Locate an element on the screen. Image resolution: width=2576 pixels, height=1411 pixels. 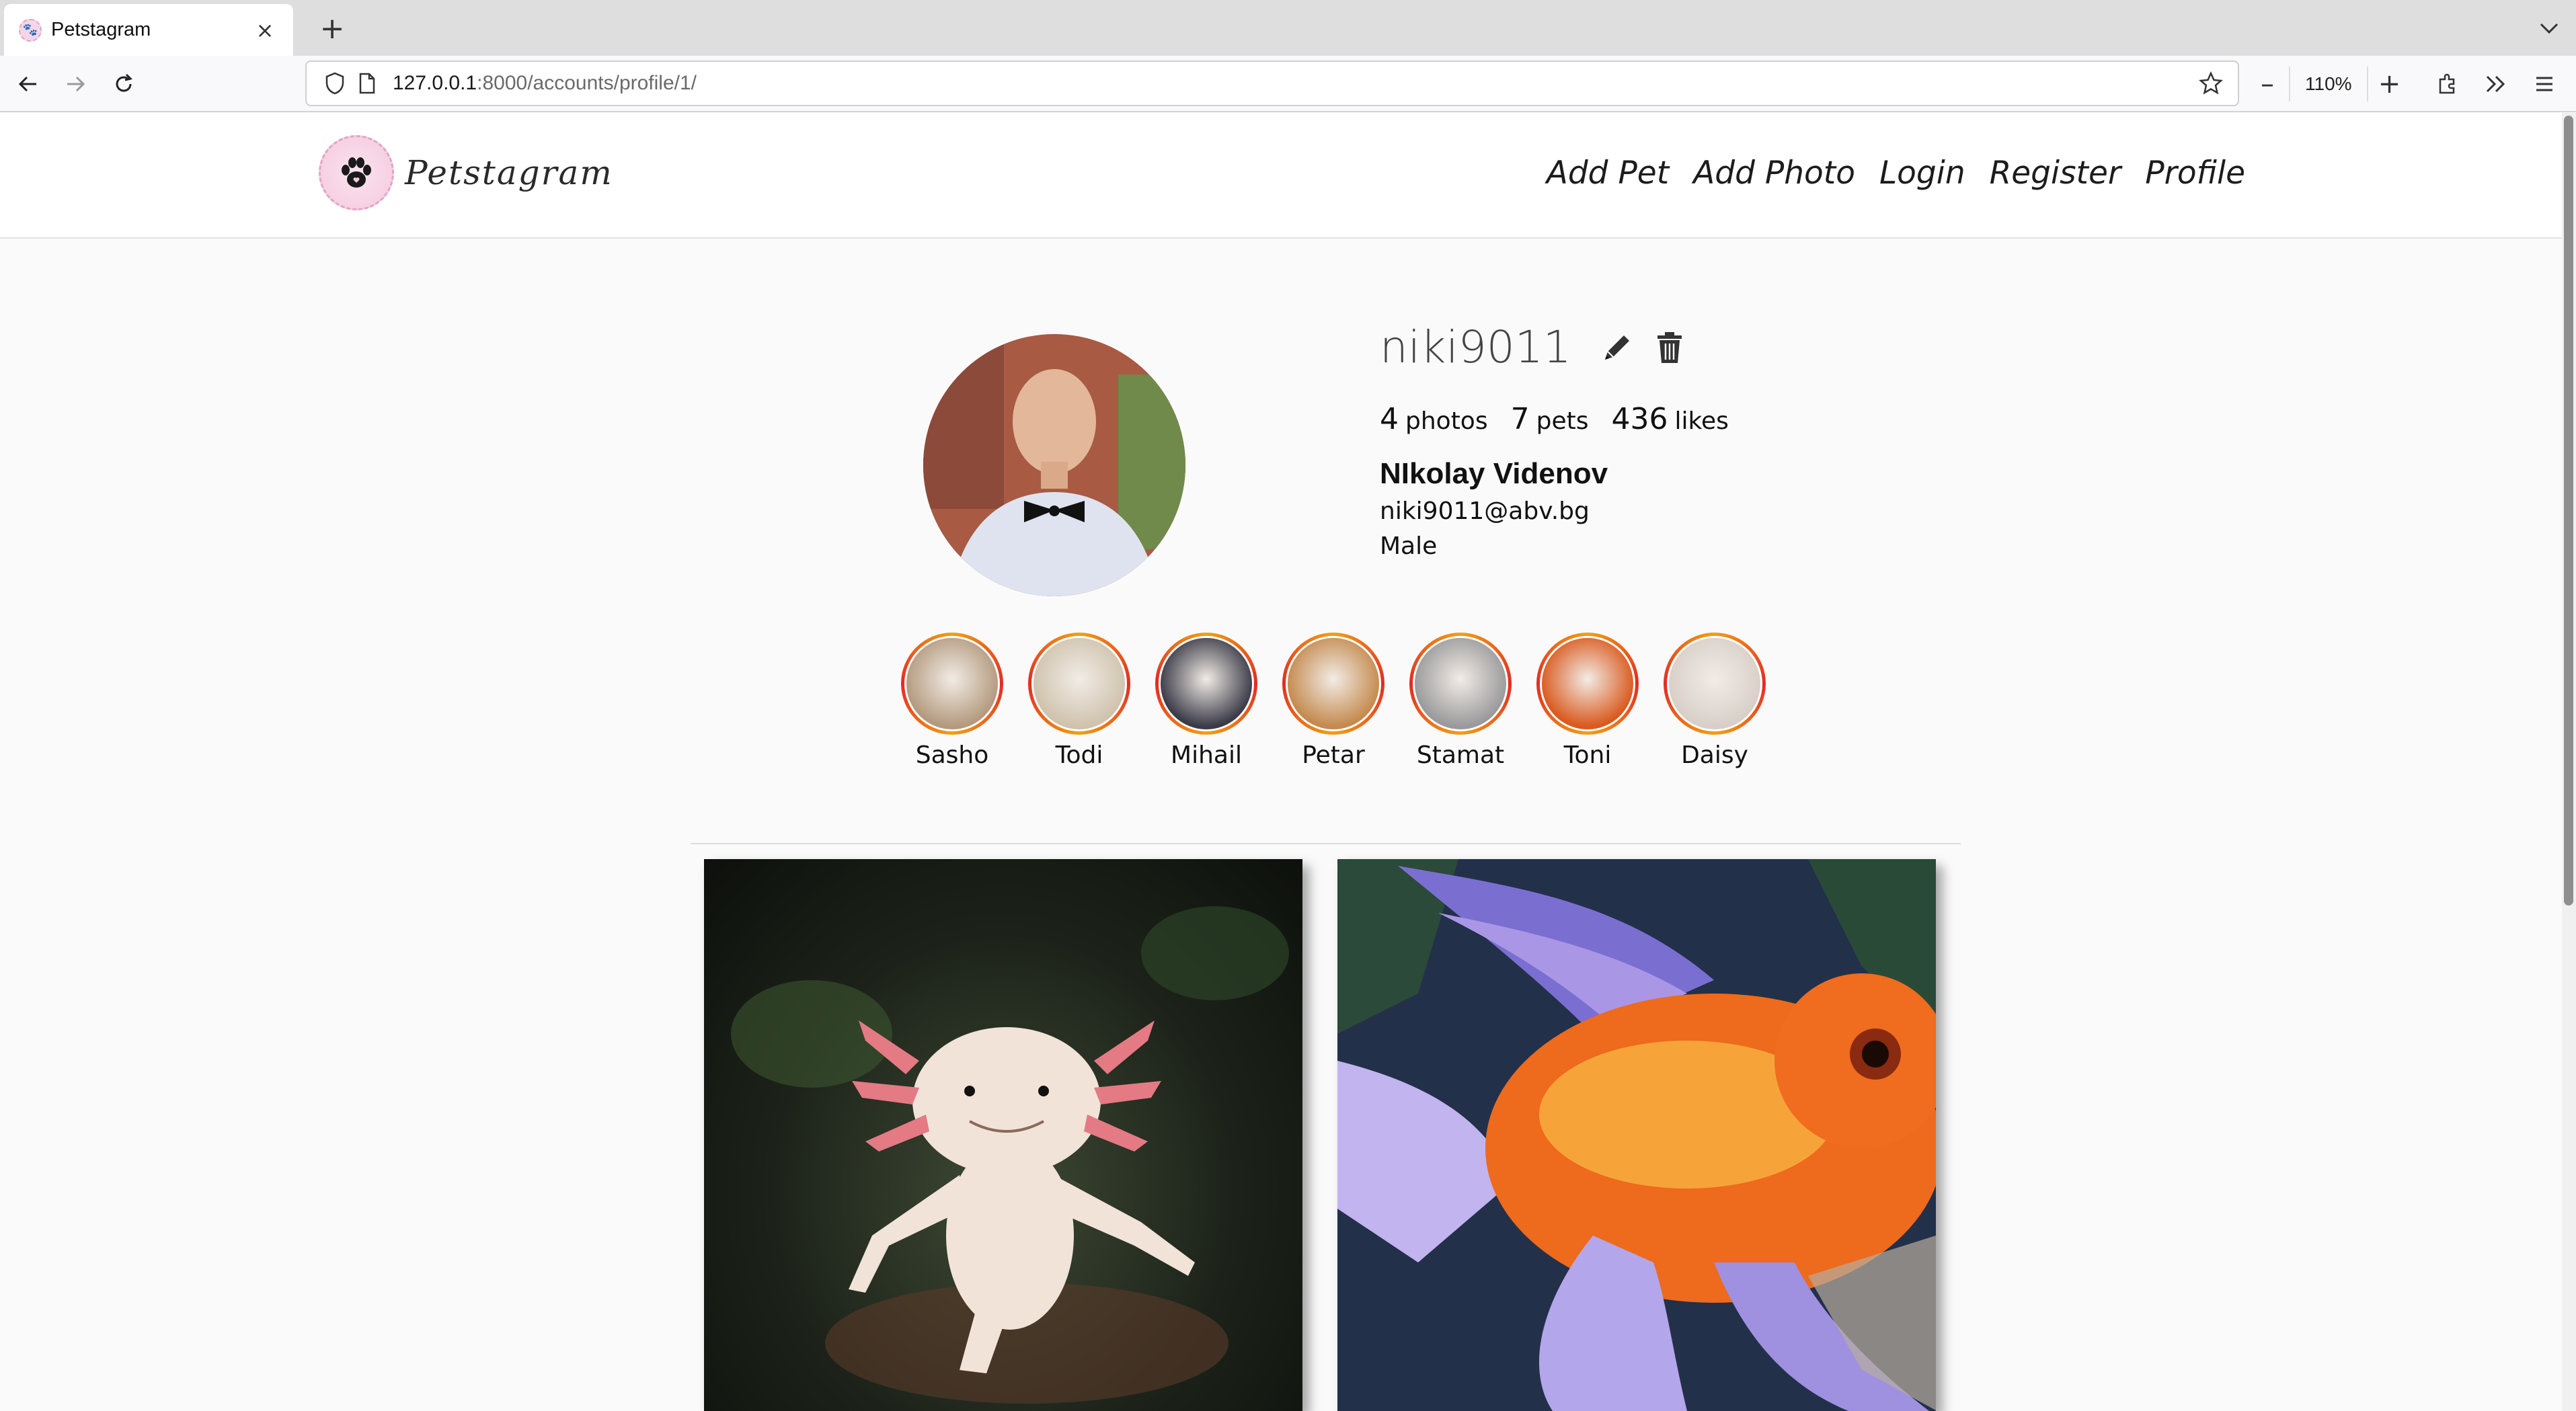
pet-item-sasho: Sasho is located at coordinates (952, 701).